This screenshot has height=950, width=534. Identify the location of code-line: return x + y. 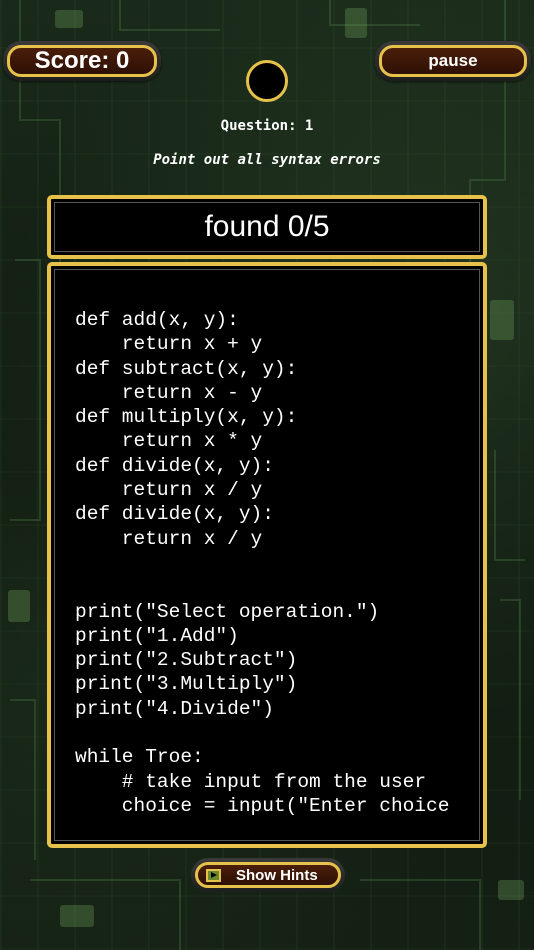
(262, 344).